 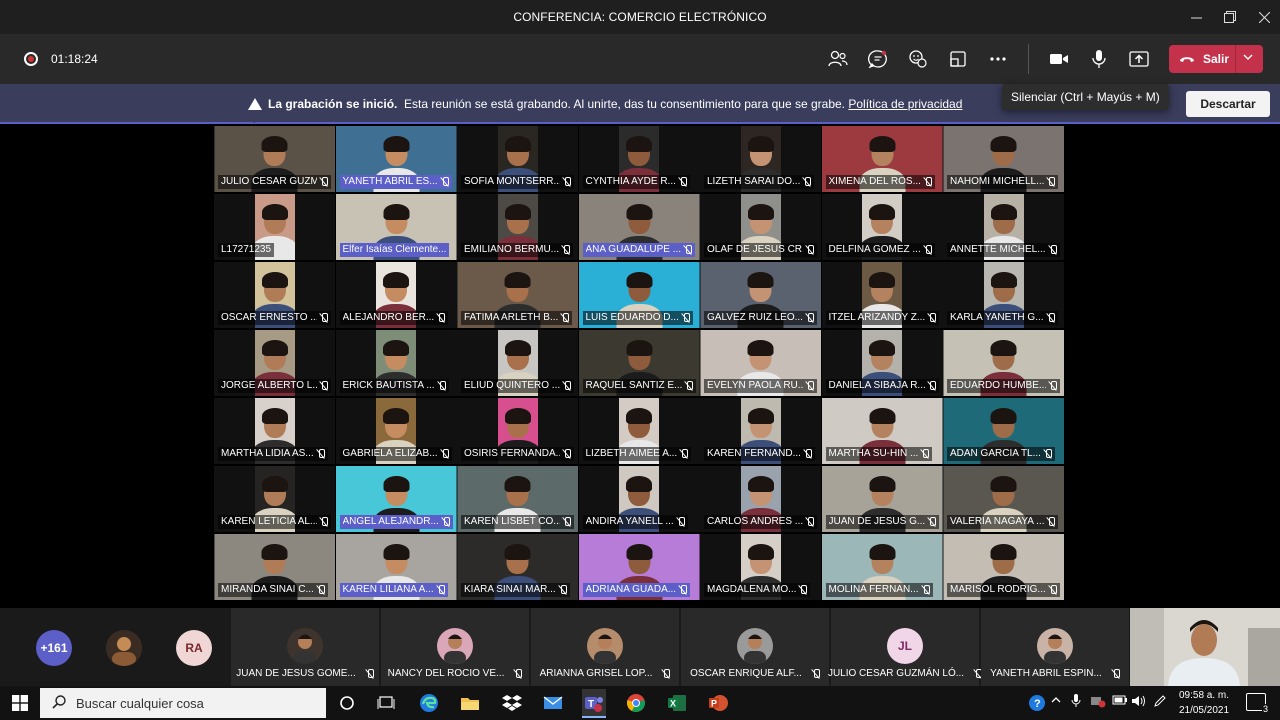 What do you see at coordinates (553, 703) in the screenshot?
I see `mail-icon` at bounding box center [553, 703].